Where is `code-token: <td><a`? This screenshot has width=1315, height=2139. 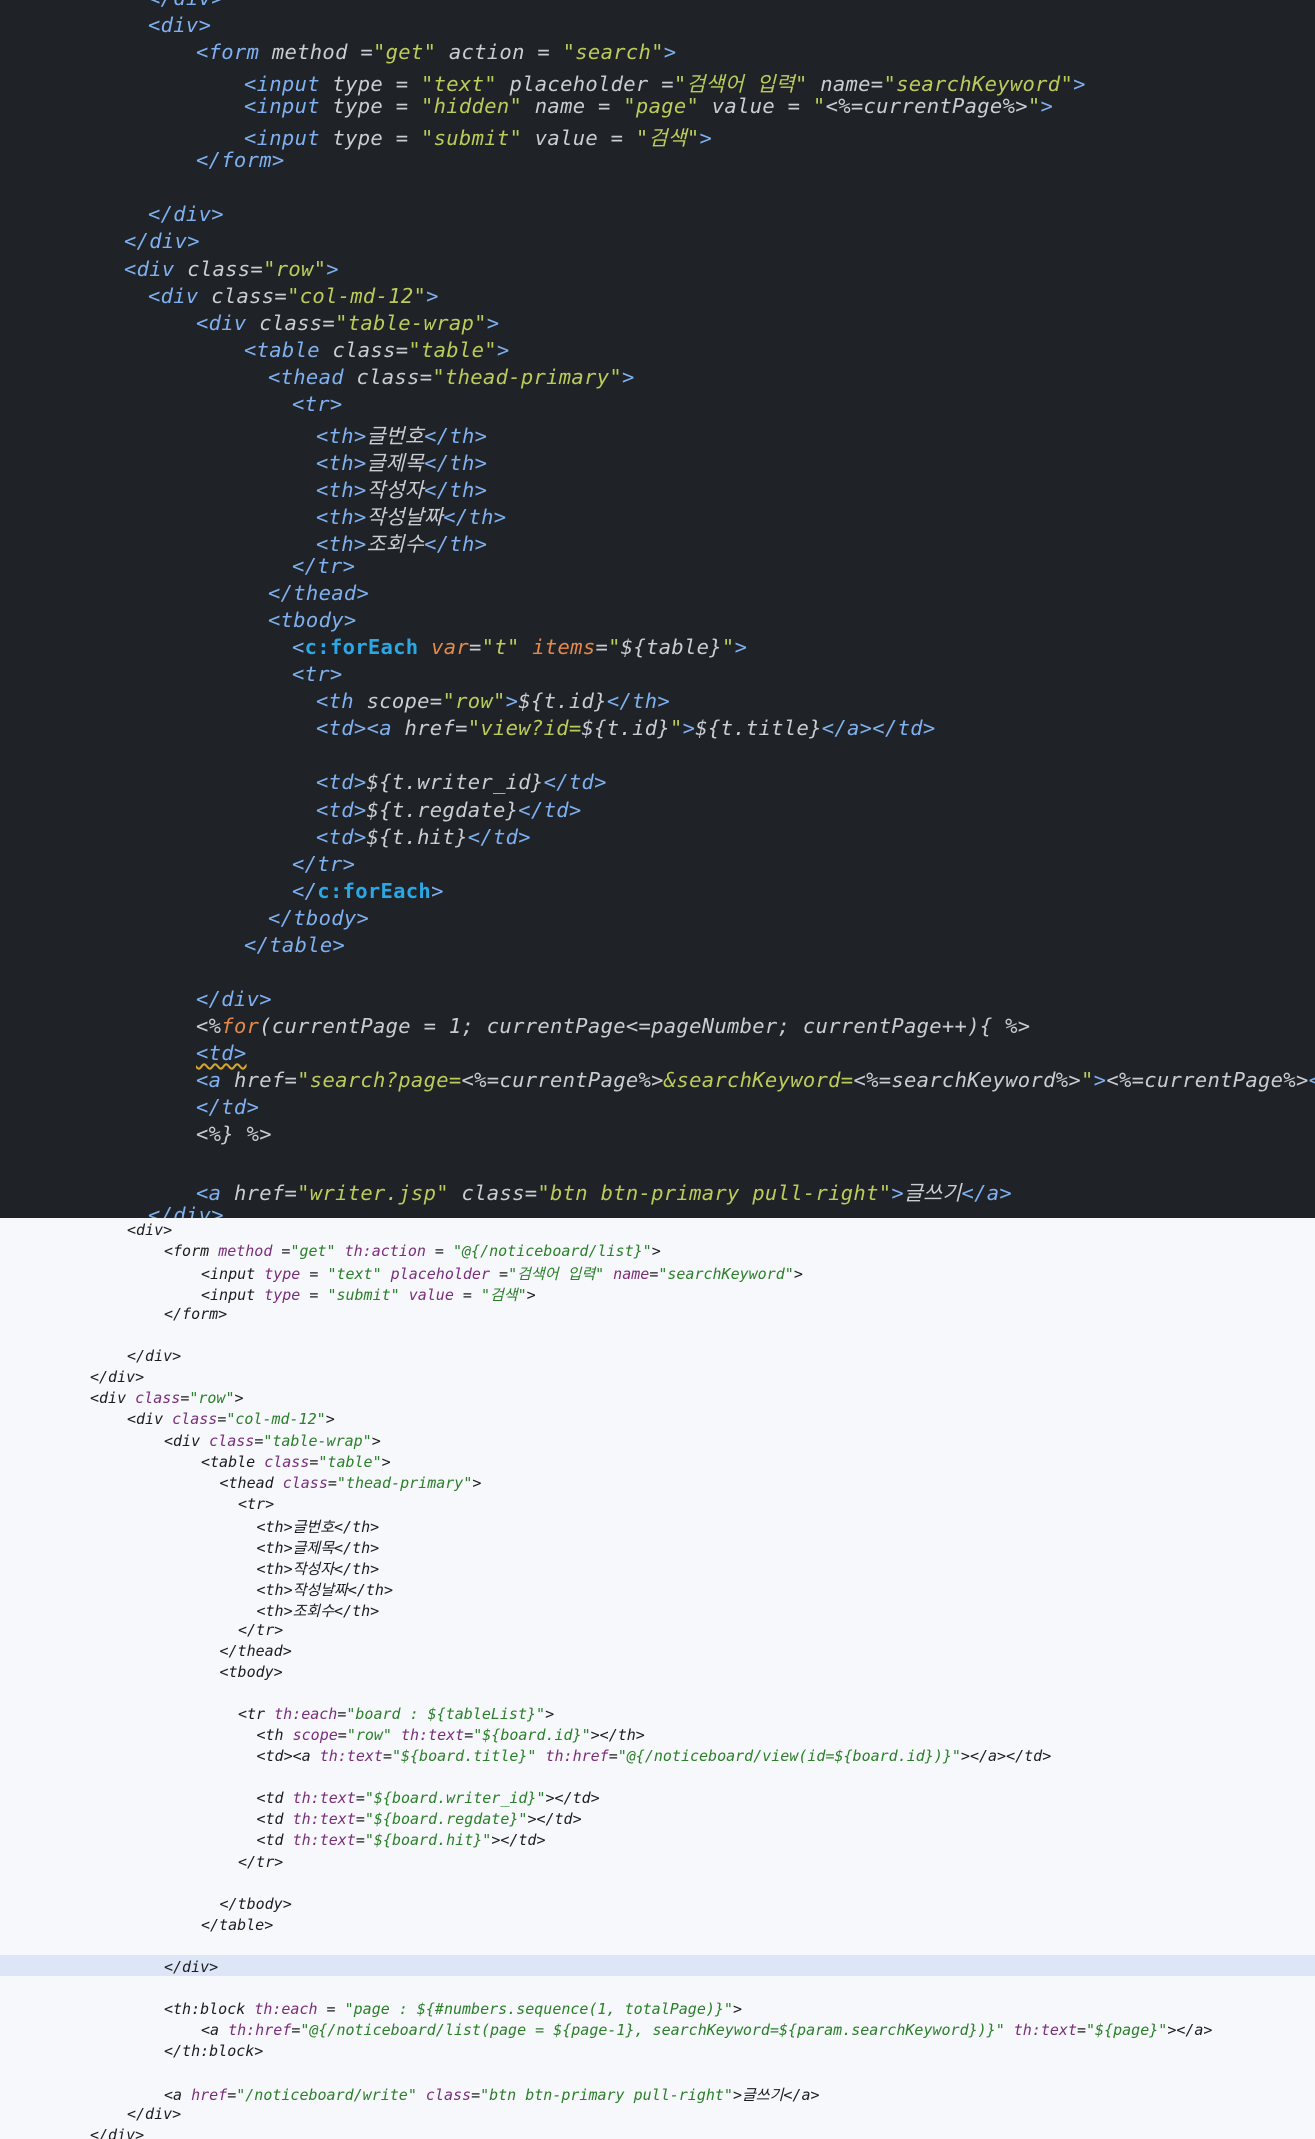
code-token: <td><a is located at coordinates (288, 1756).